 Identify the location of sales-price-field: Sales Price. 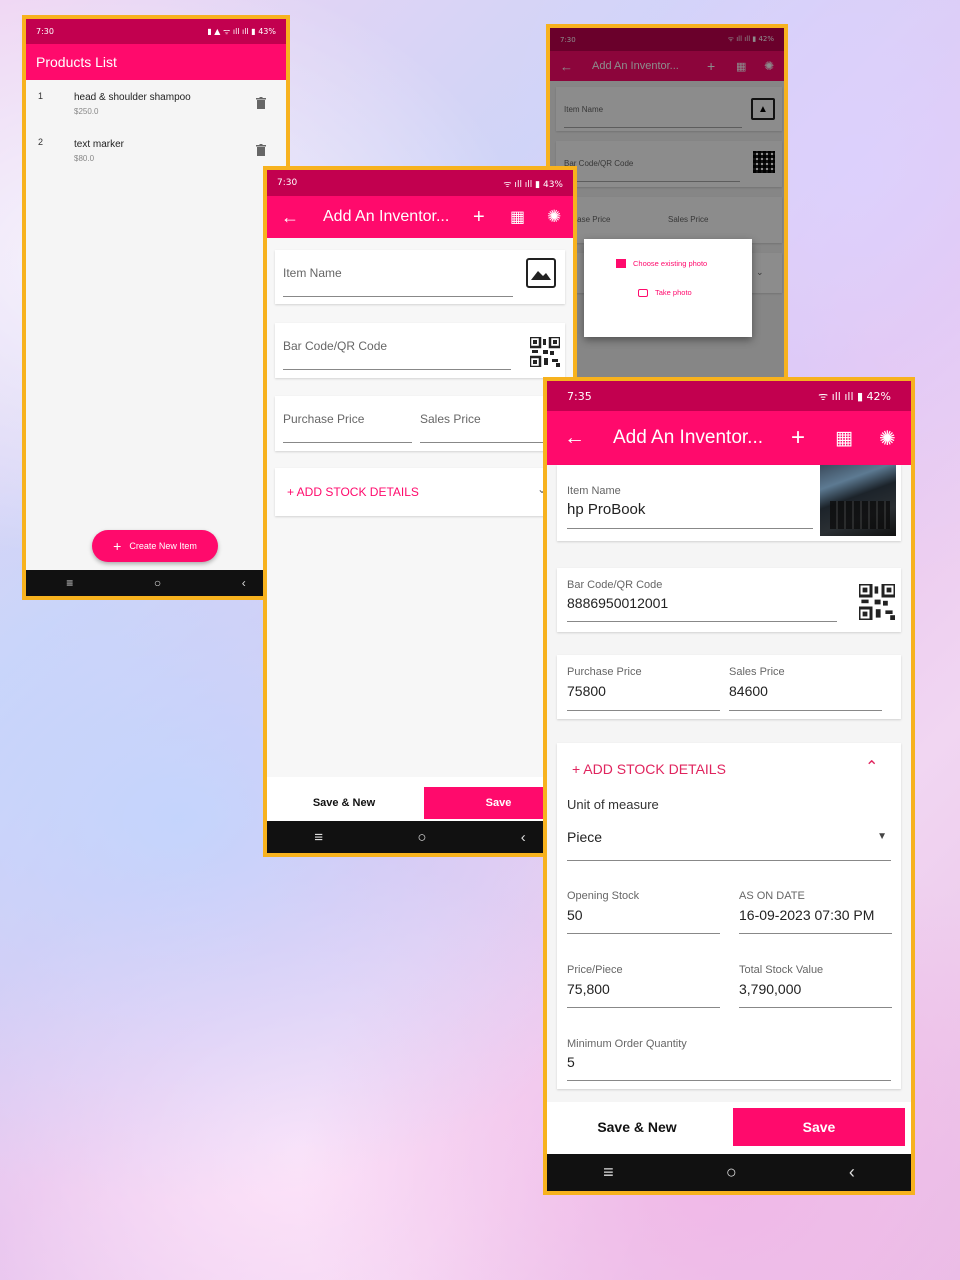
(450, 419).